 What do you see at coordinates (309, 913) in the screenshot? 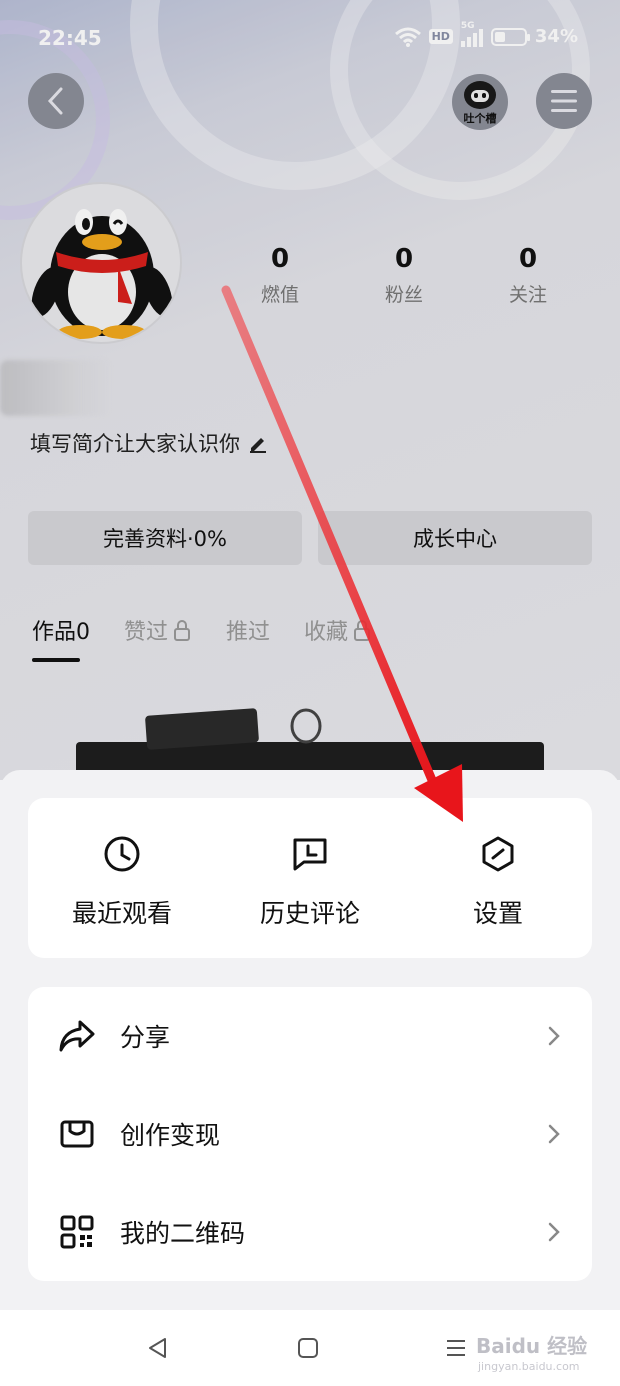
I see `quick-action-label: 历史评论` at bounding box center [309, 913].